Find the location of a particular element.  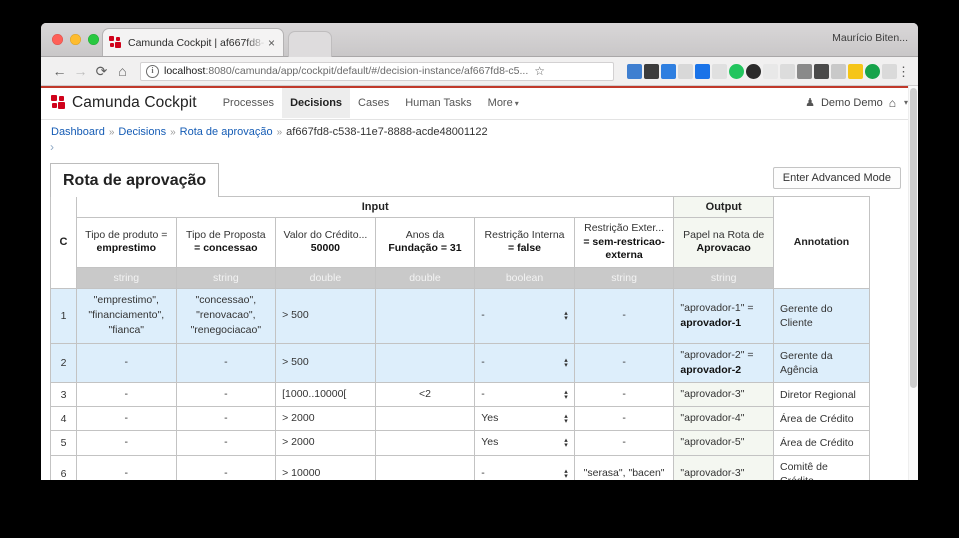

link-ext-icon is located at coordinates (804, 71).